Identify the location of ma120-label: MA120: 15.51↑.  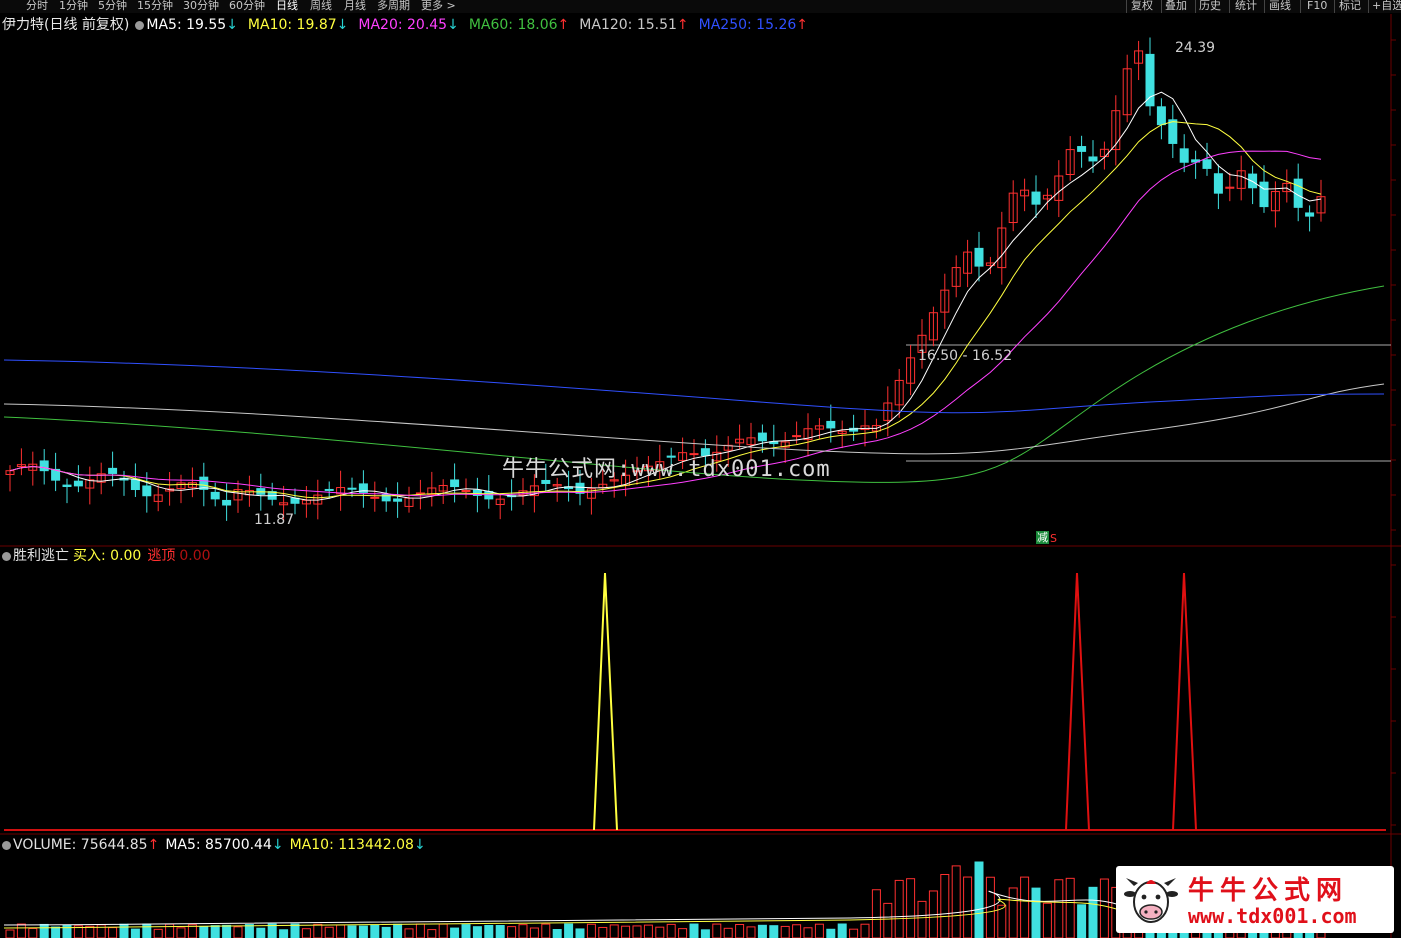
(634, 25).